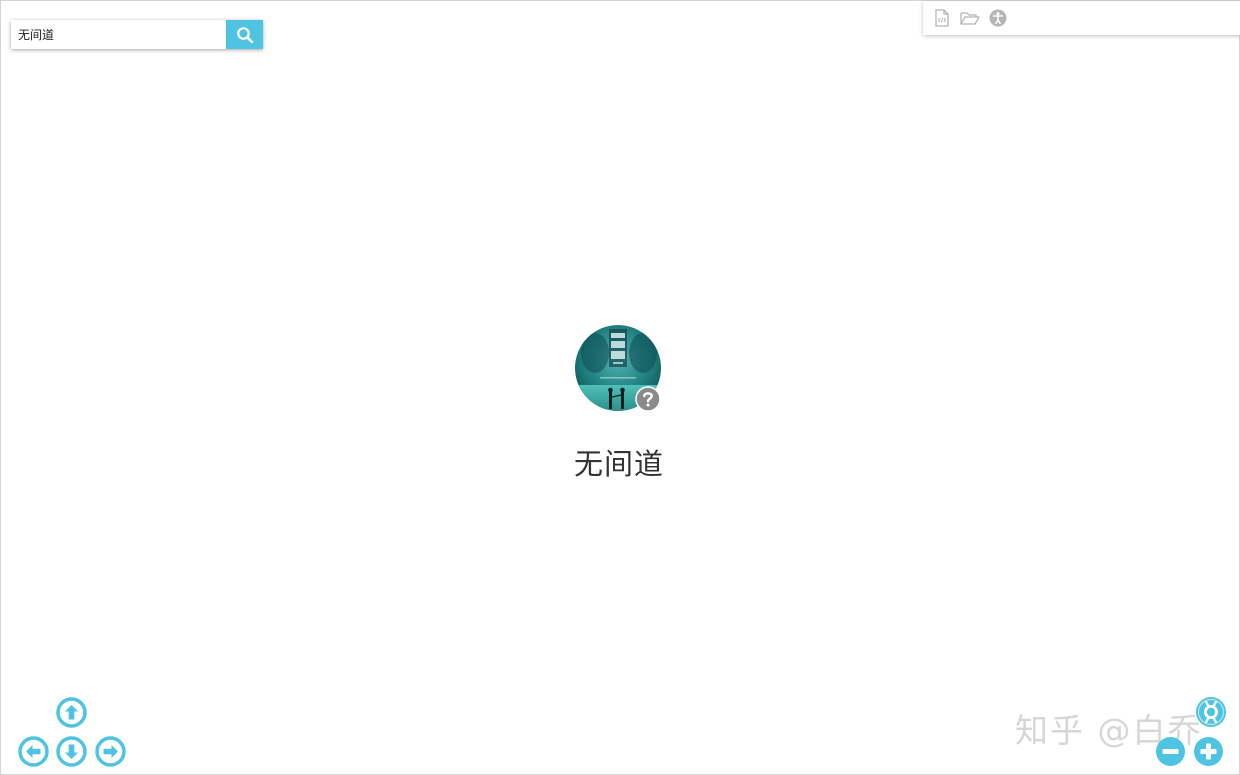 Image resolution: width=1240 pixels, height=775 pixels. I want to click on minus-icon, so click(1170, 751).